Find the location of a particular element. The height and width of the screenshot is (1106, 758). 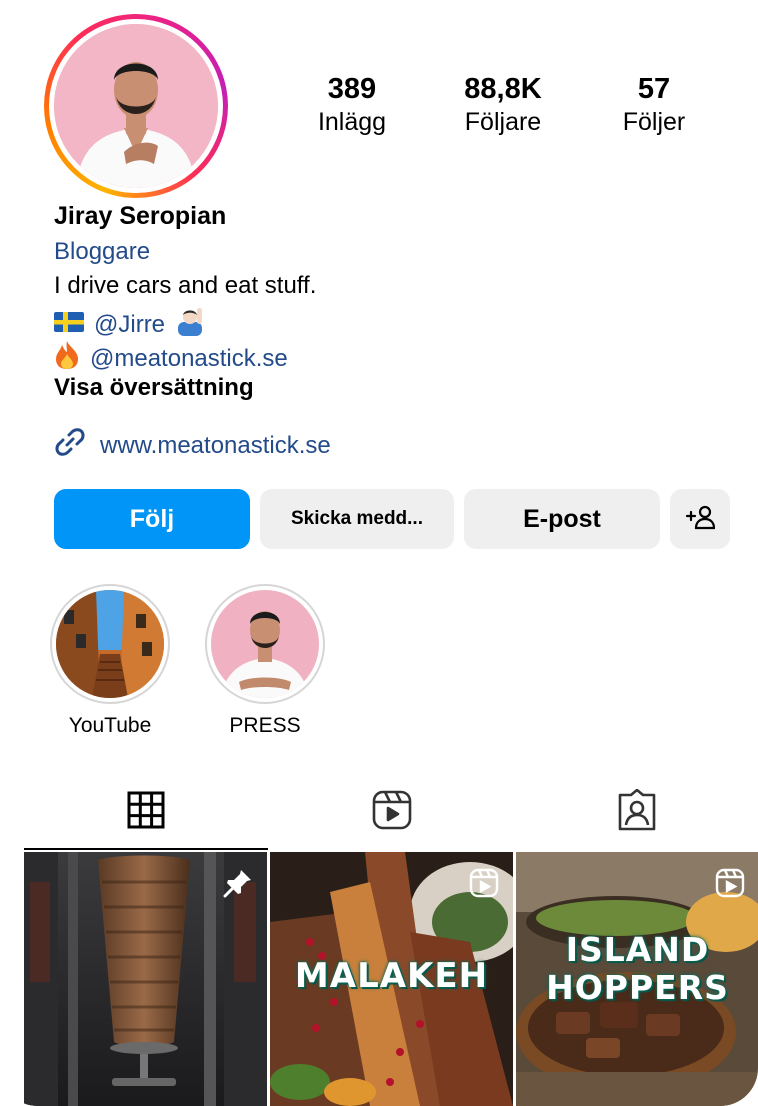

active-tab-indicator is located at coordinates (146, 849).